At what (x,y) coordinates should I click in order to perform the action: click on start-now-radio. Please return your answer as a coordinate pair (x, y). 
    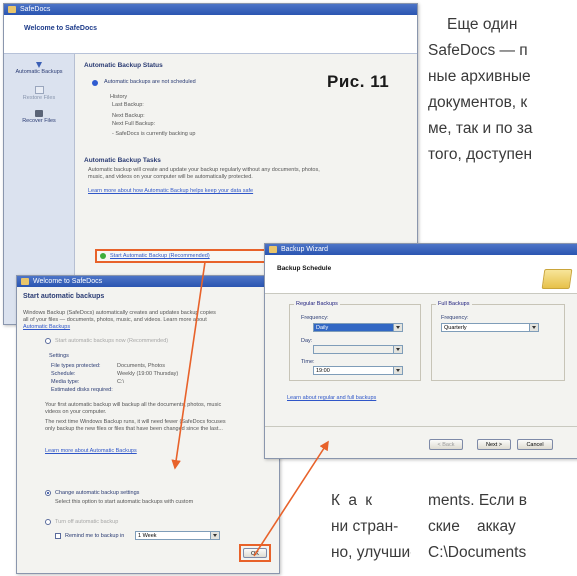
    Looking at the image, I should click on (48, 341).